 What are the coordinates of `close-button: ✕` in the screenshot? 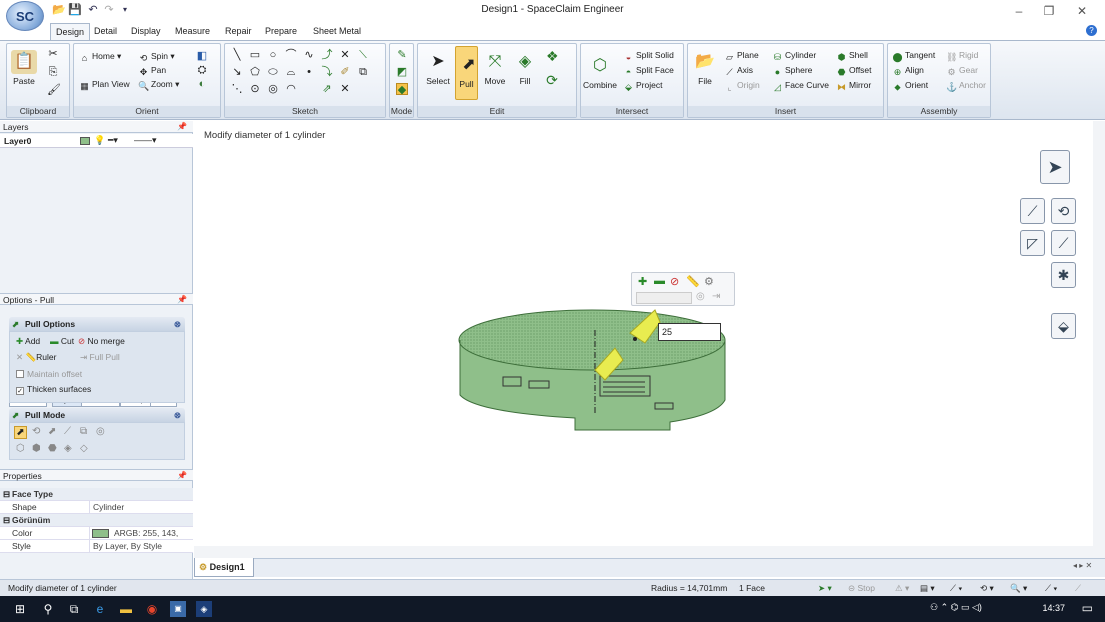 It's located at (1082, 11).